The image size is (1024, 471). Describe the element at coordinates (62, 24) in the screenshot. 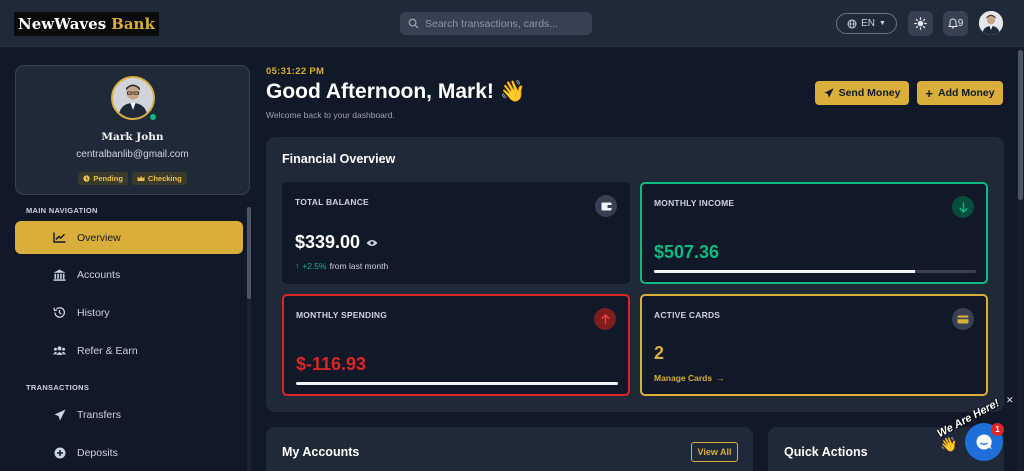

I see `brand-name-part1: NewWaves` at that location.